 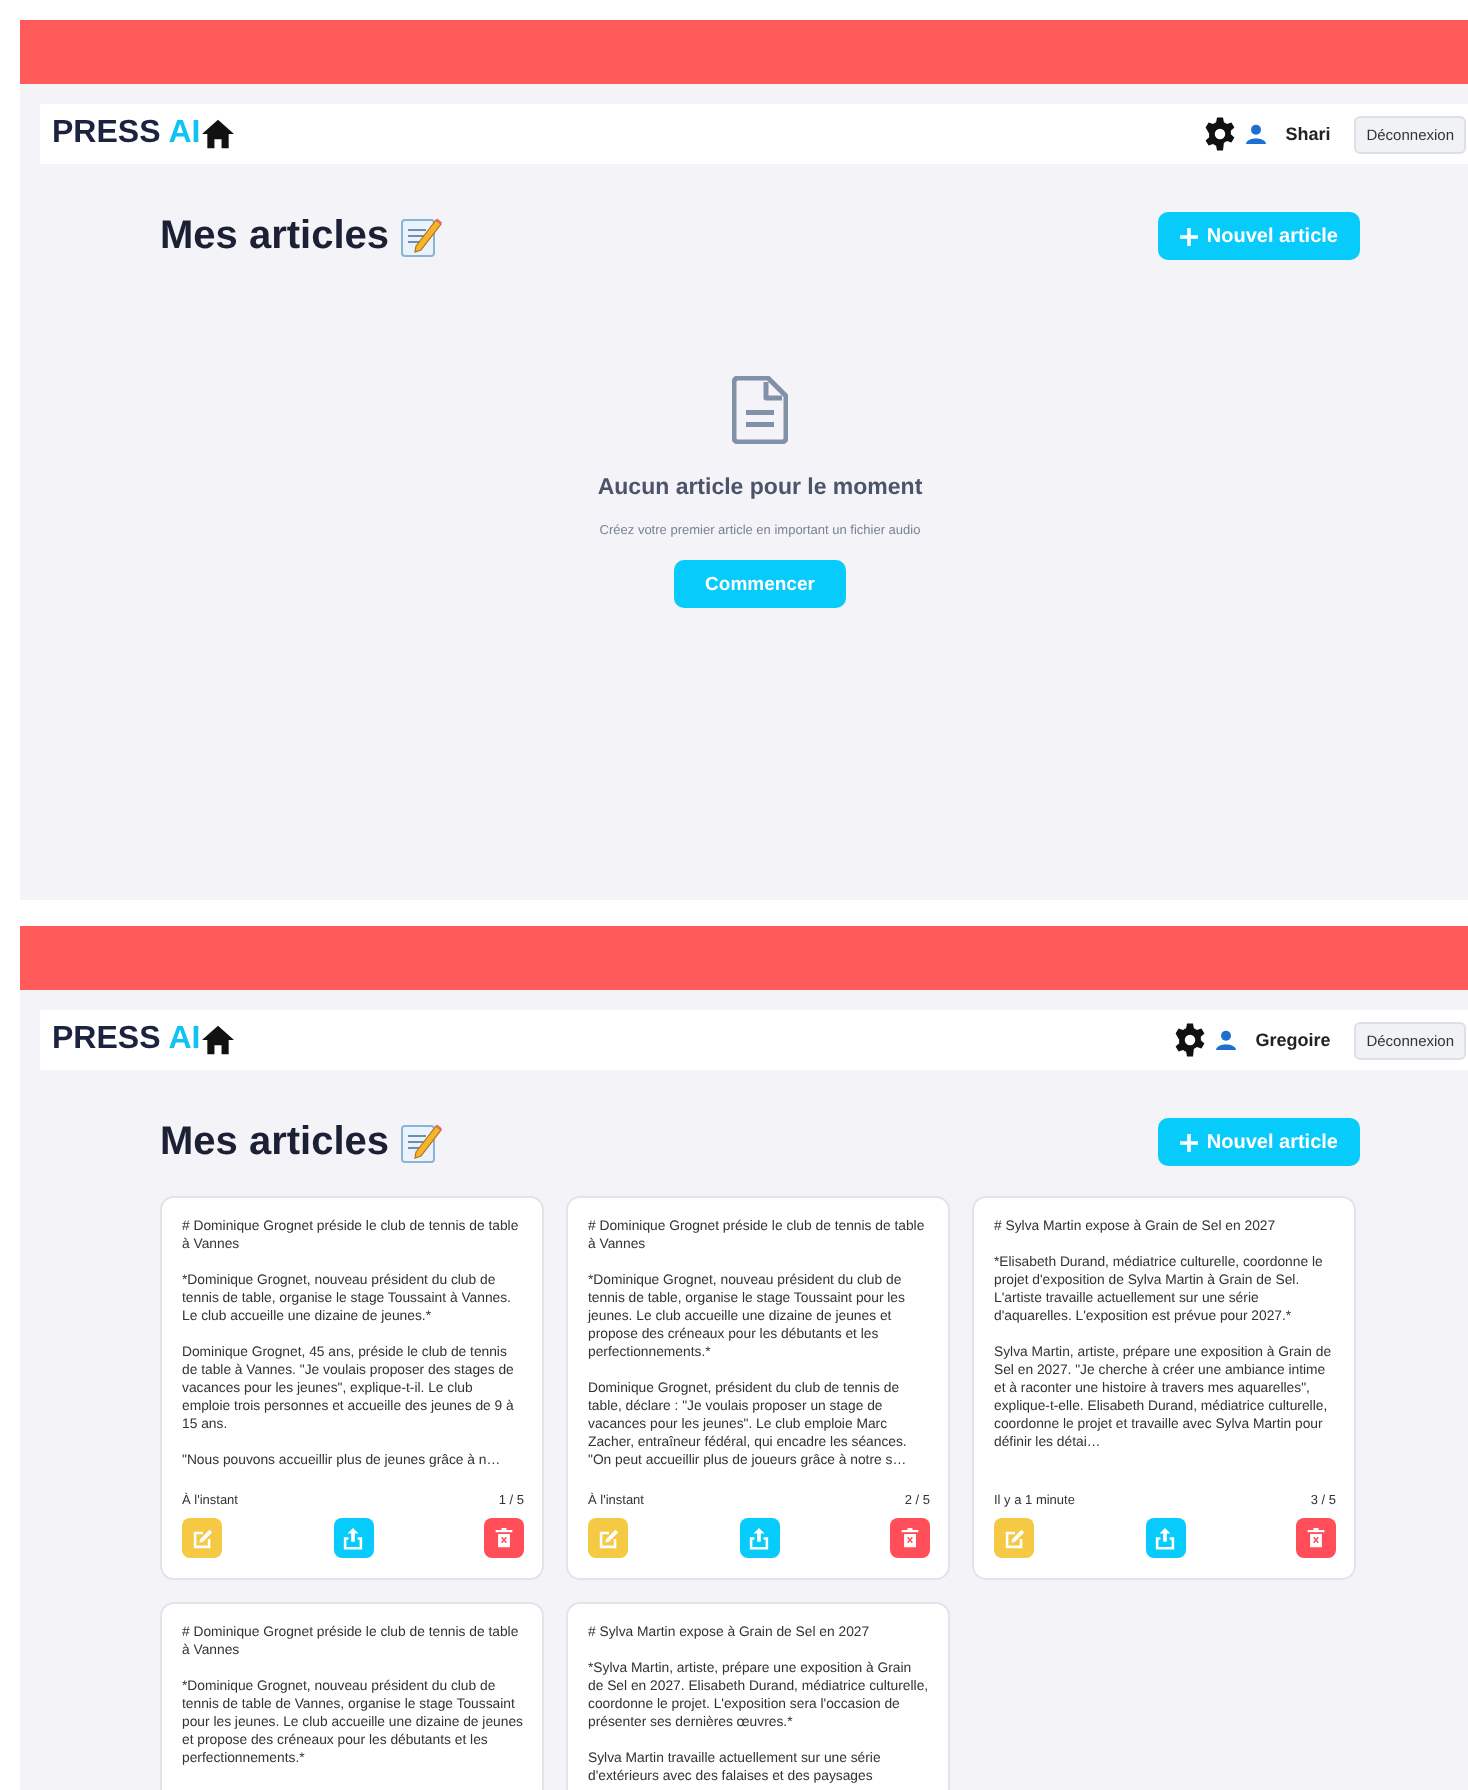 I want to click on user-name: Gregoire, so click(x=1293, y=1040).